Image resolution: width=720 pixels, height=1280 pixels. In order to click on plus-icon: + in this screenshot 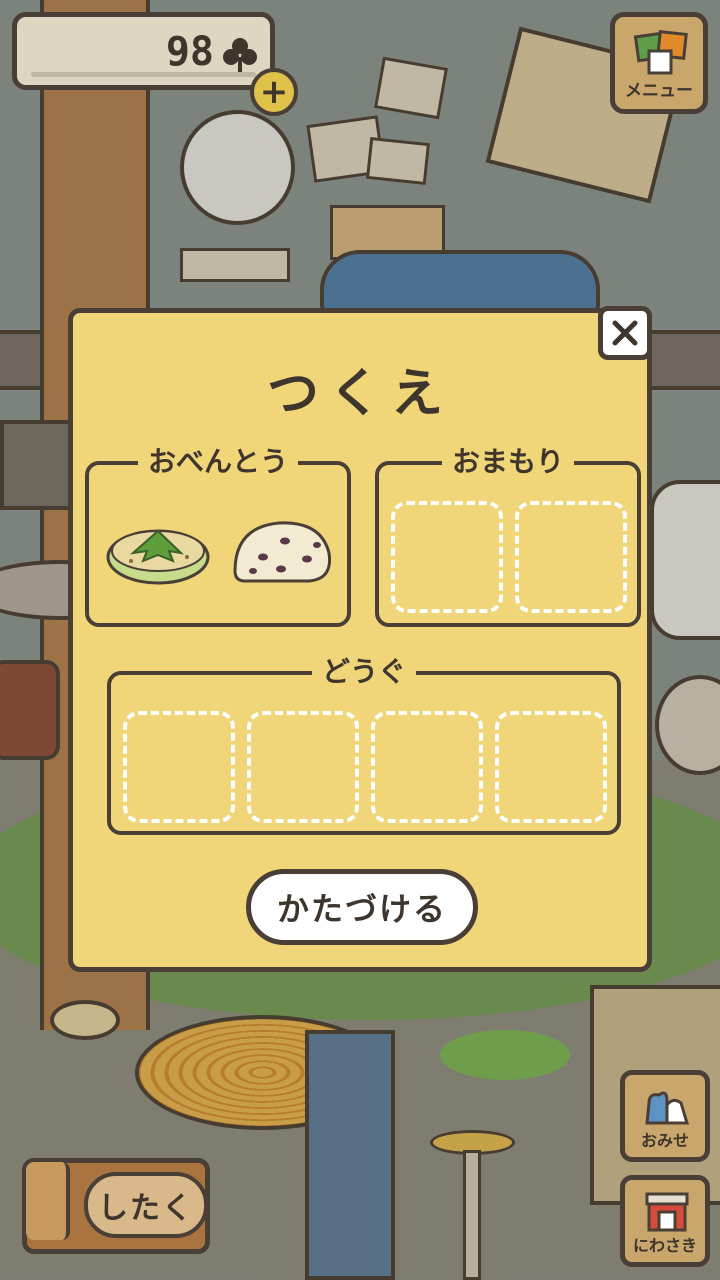, I will do `click(274, 92)`.